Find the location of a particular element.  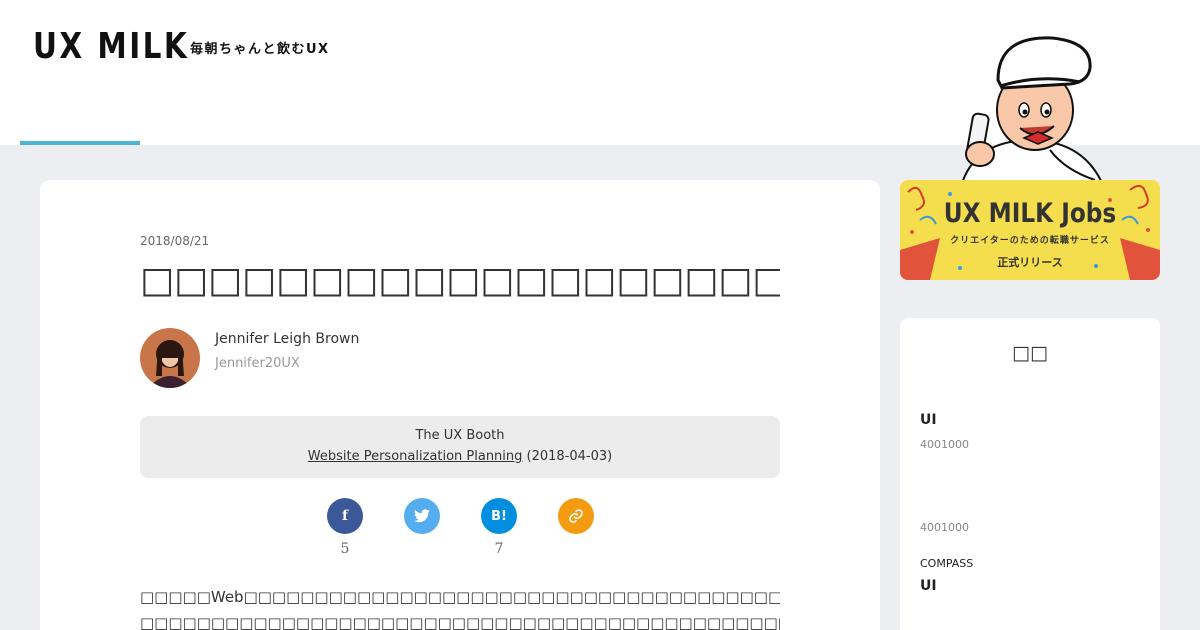

share-facebook-button: f is located at coordinates (345, 516).